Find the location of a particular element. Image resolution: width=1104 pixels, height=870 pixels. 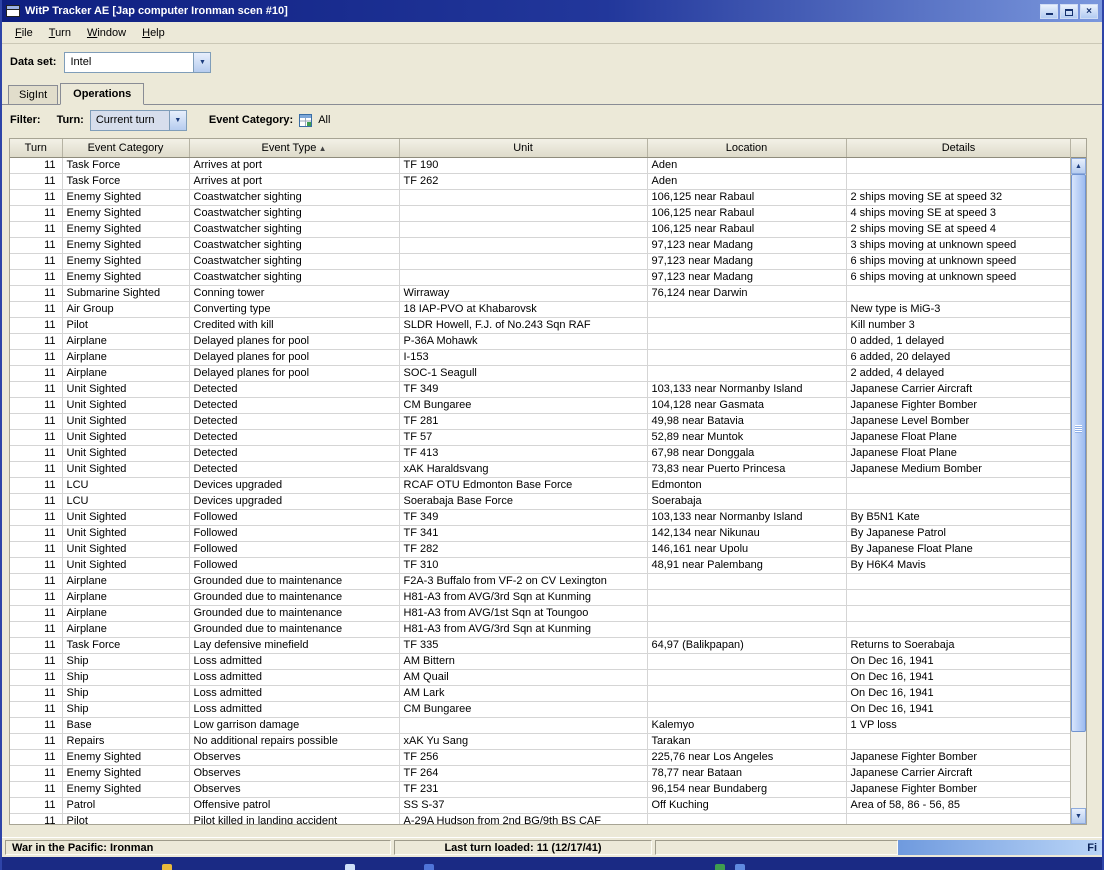

vertical-scrollbar: ▲ ▼ is located at coordinates (1078, 481).